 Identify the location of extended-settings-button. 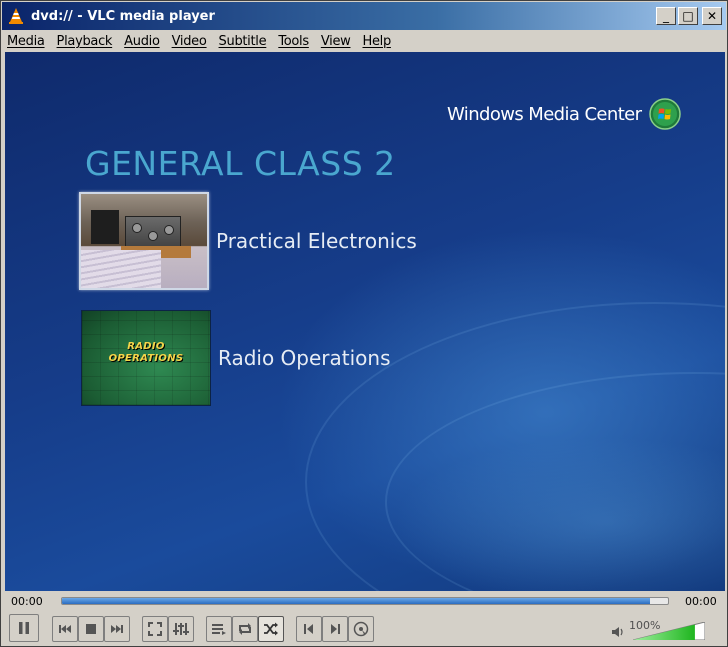
(181, 629).